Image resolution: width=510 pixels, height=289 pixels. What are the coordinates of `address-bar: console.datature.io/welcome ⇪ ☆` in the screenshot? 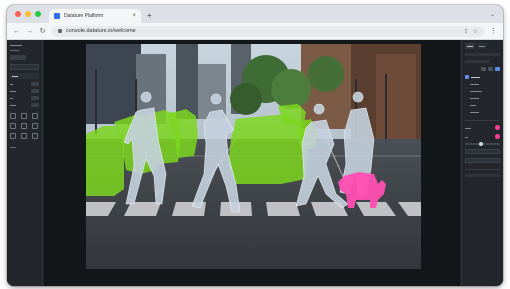 It's located at (268, 31).